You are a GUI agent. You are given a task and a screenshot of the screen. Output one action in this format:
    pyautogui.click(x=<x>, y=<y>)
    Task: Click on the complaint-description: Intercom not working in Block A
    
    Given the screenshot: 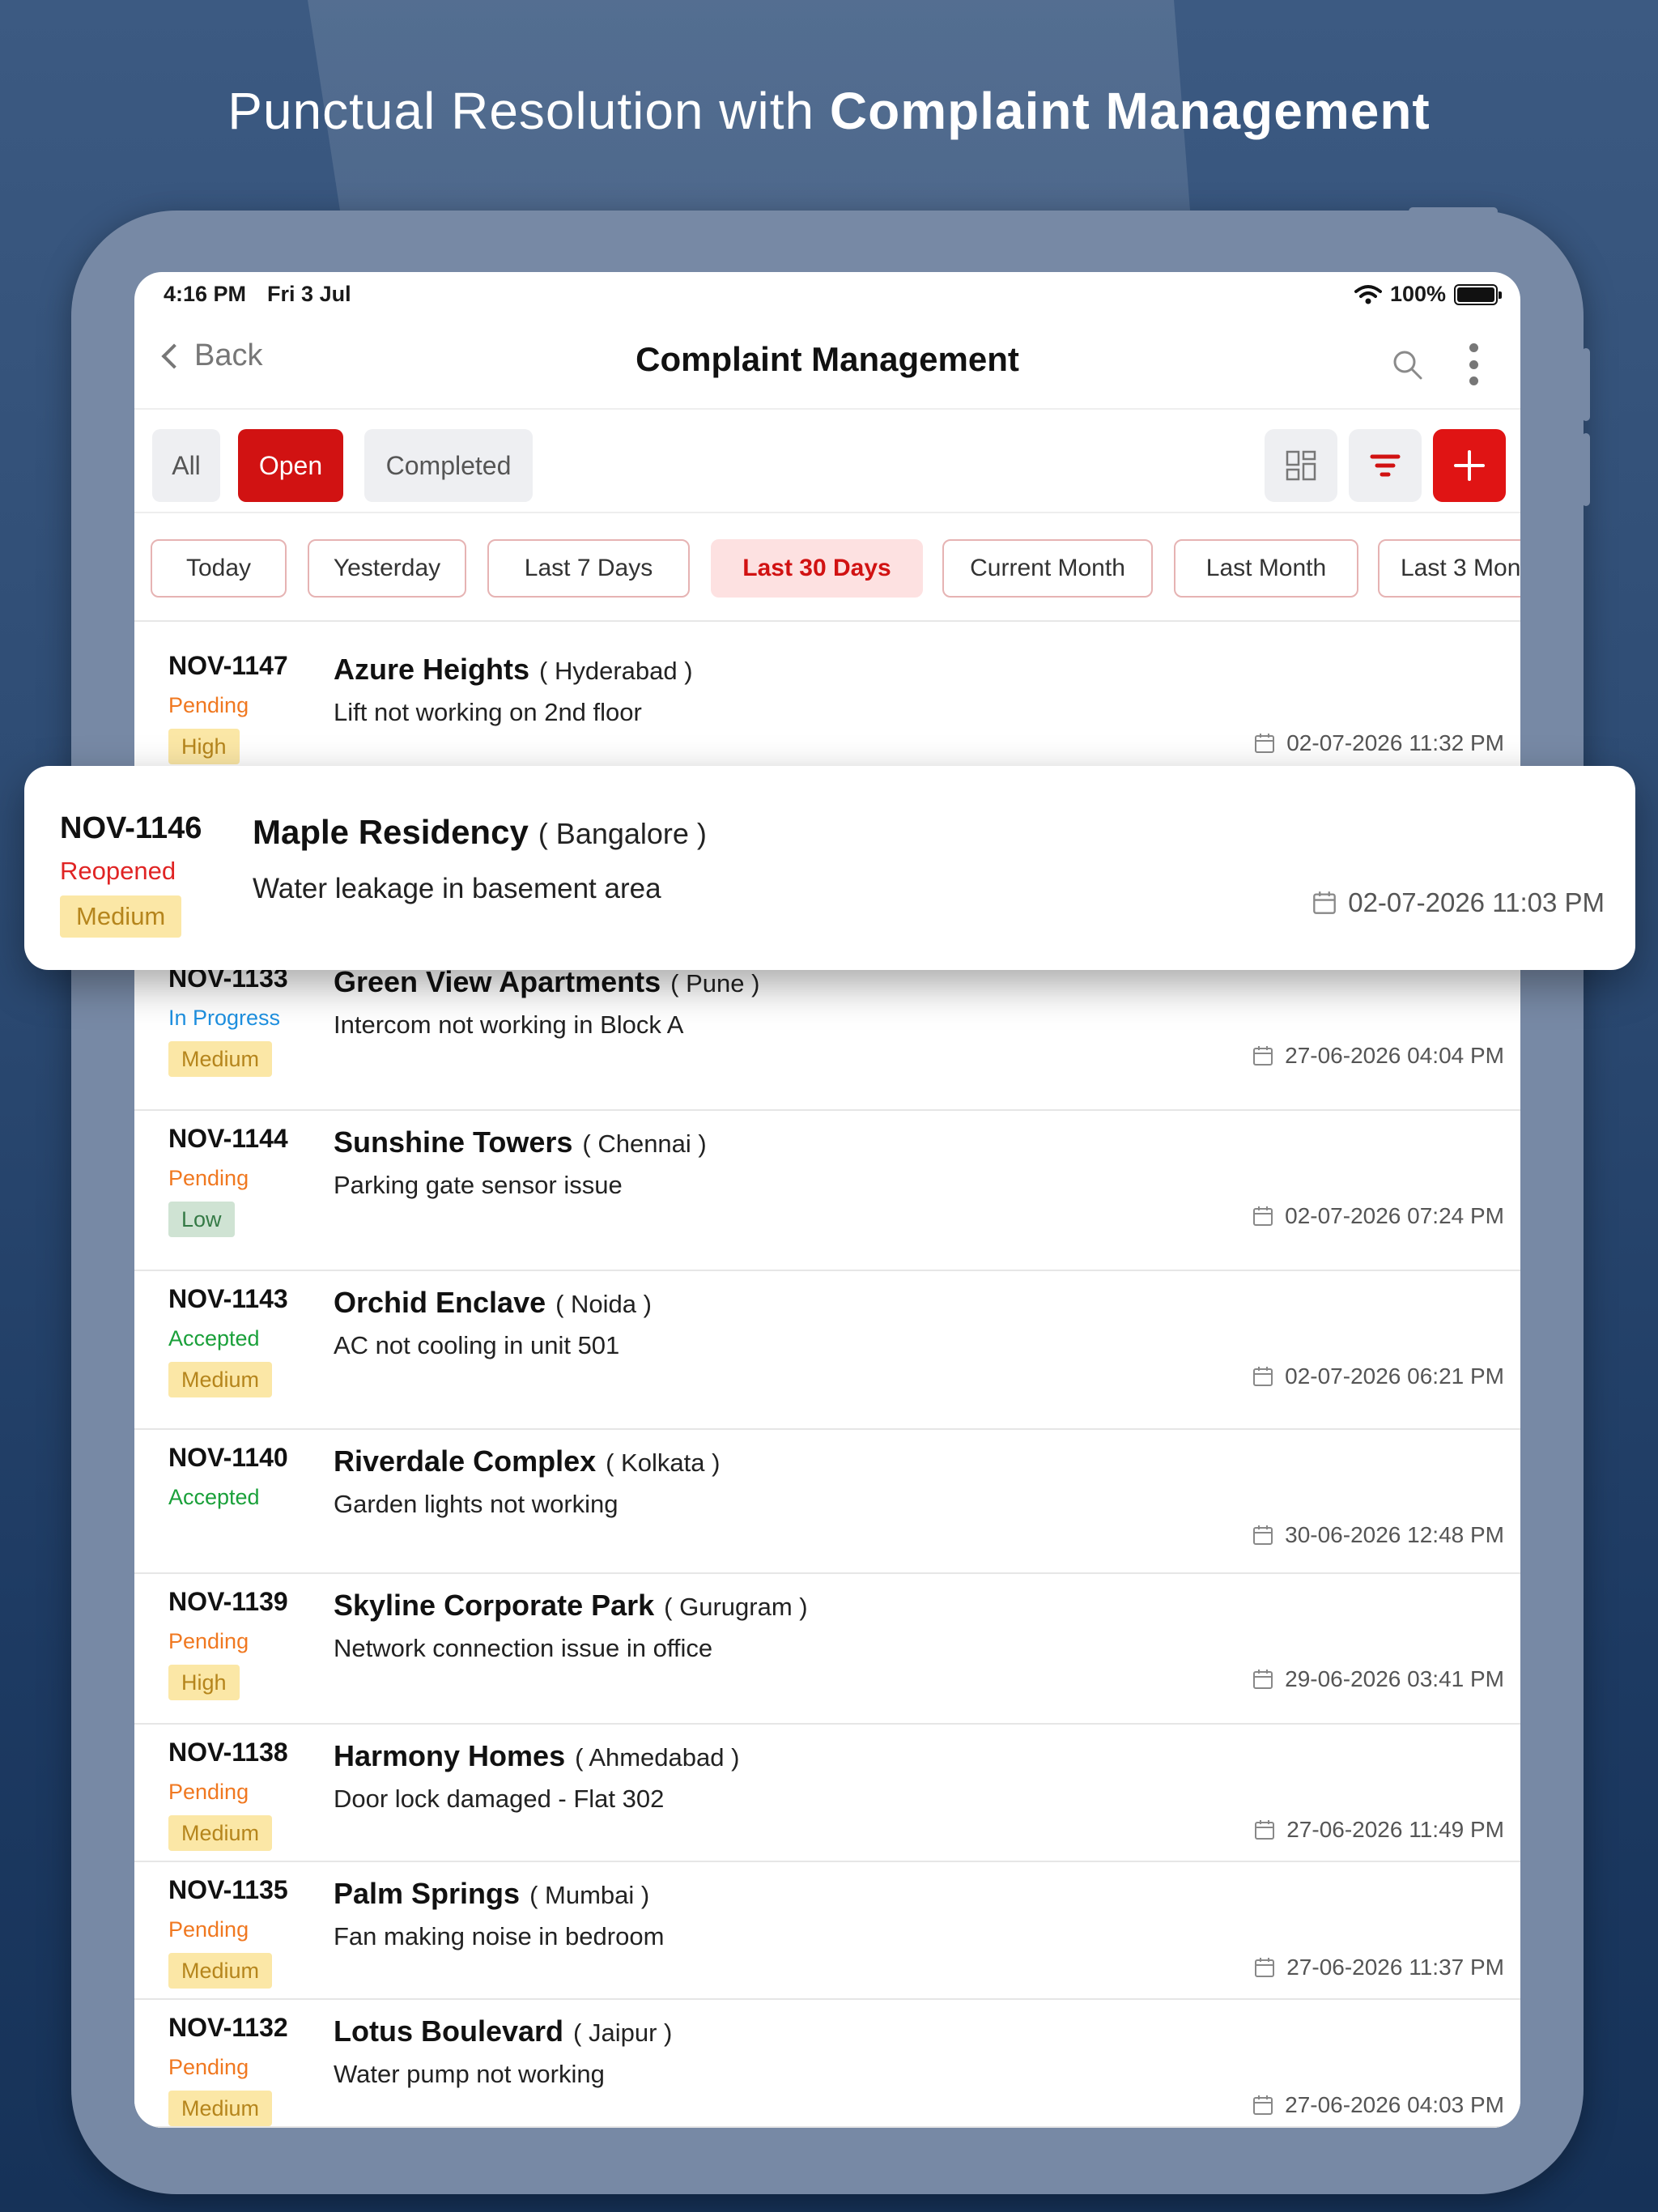 What is the action you would take?
    pyautogui.click(x=509, y=1025)
    